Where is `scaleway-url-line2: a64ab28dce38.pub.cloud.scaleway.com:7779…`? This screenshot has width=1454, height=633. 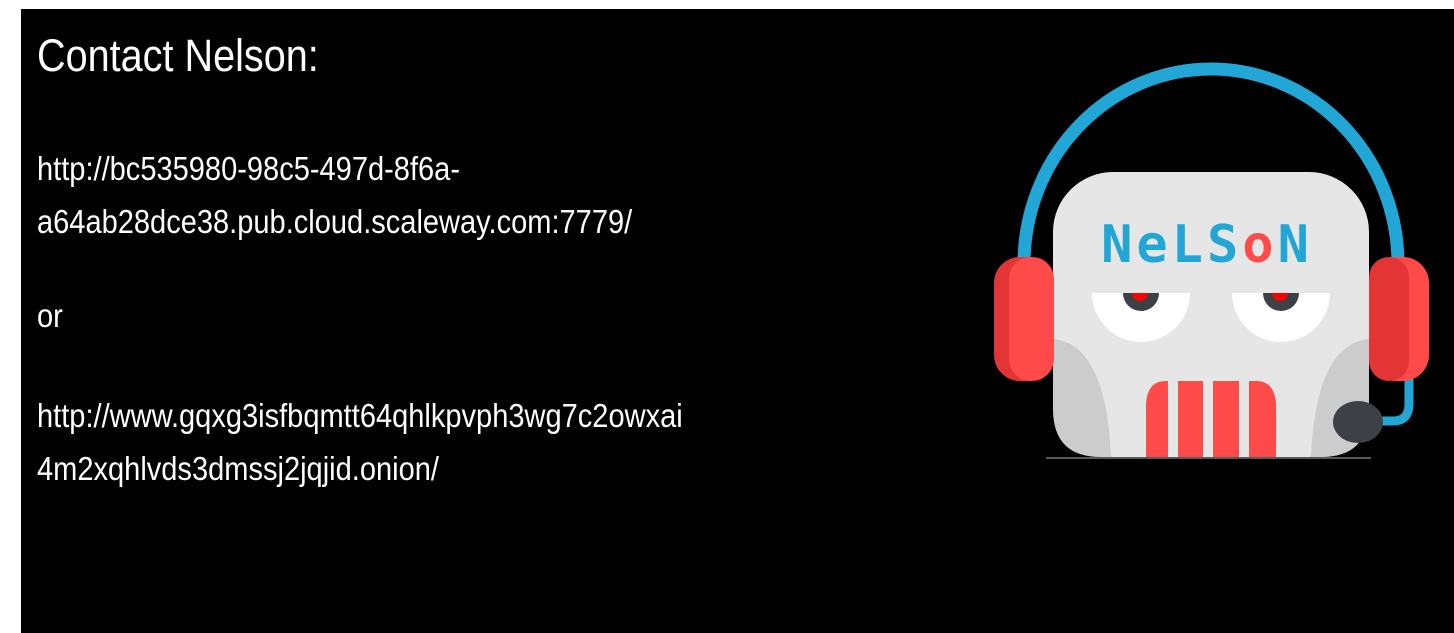 scaleway-url-line2: a64ab28dce38.pub.cloud.scaleway.com:7779… is located at coordinates (335, 221).